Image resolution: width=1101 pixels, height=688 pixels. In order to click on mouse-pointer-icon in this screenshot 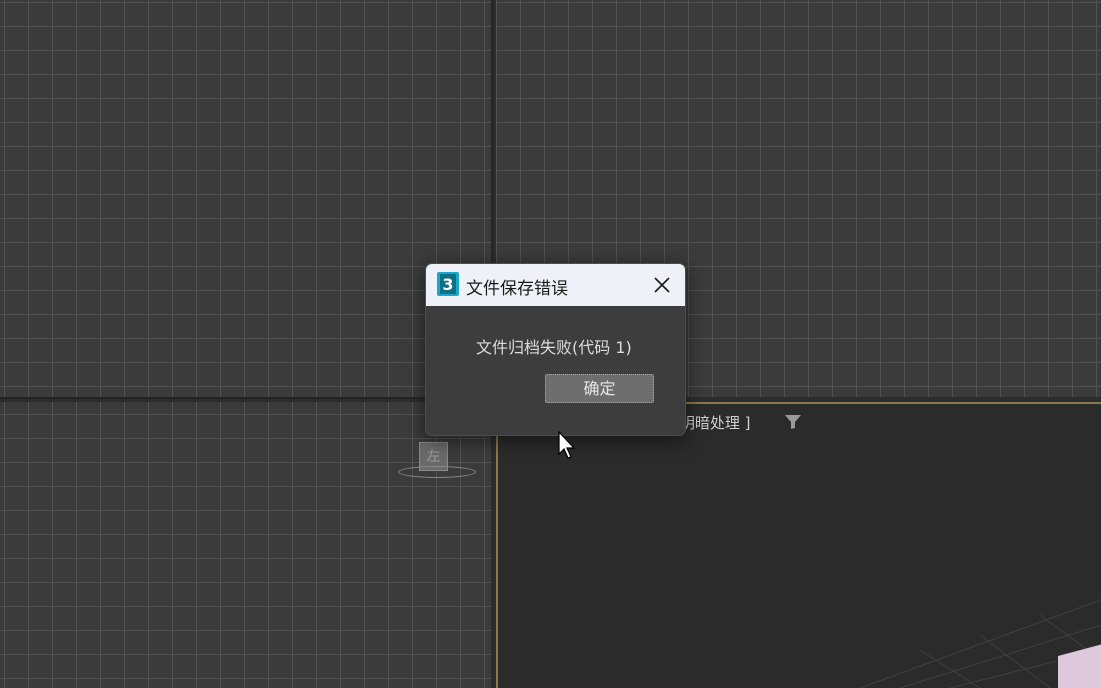, I will do `click(567, 445)`.